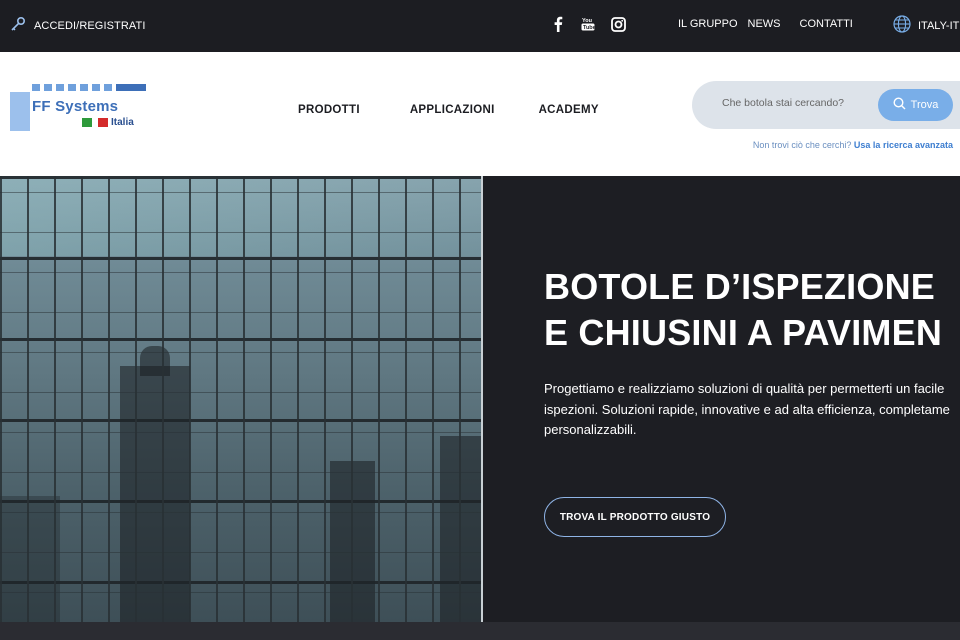  Describe the element at coordinates (708, 24) in the screenshot. I see `topnav-il-gruppo: IL GRUPPO` at that location.